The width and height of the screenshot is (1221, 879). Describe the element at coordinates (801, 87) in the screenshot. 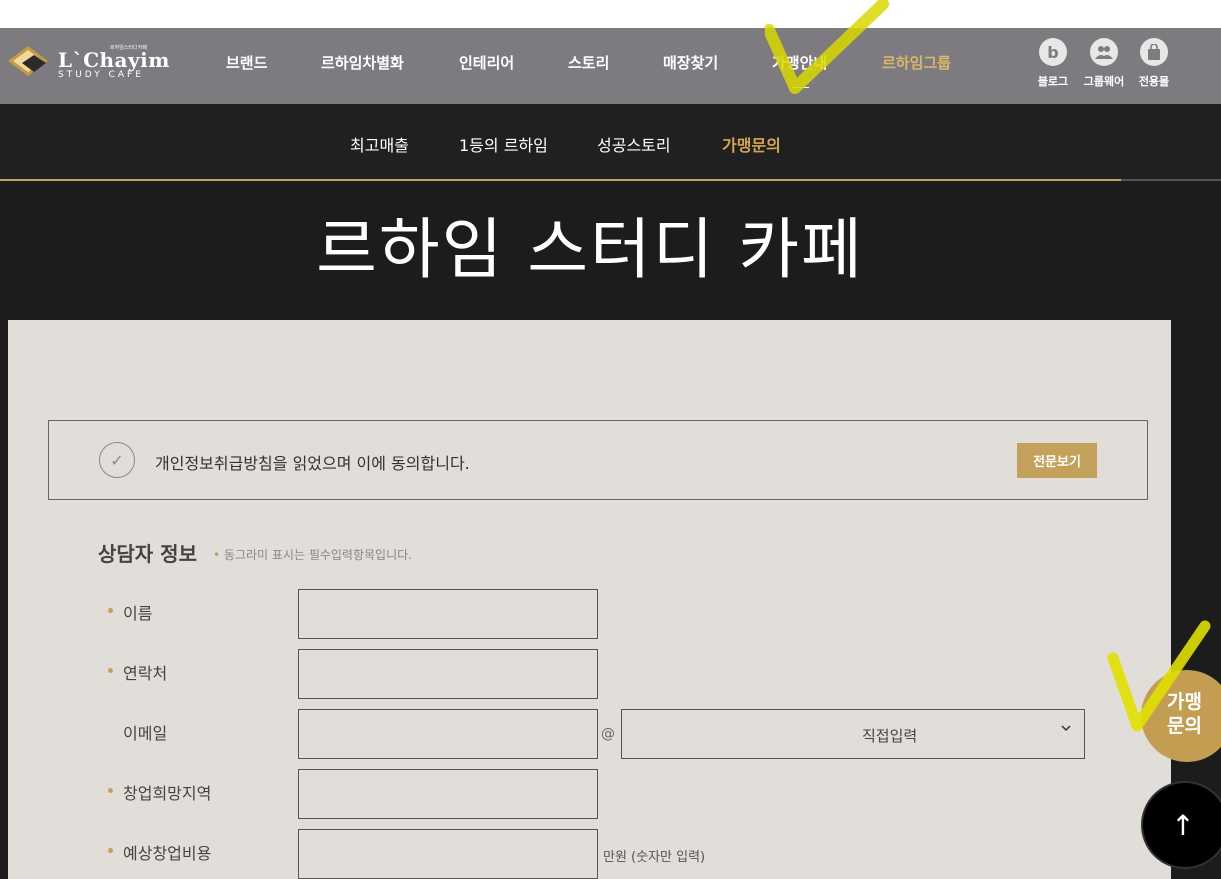

I see `nav-active-underline` at that location.